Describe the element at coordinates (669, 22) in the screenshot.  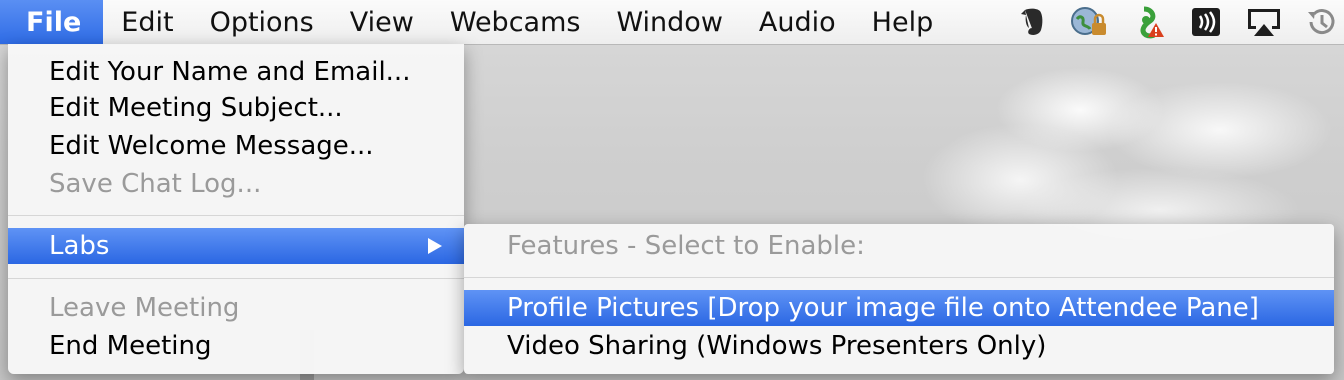
I see `menu-window: Window` at that location.